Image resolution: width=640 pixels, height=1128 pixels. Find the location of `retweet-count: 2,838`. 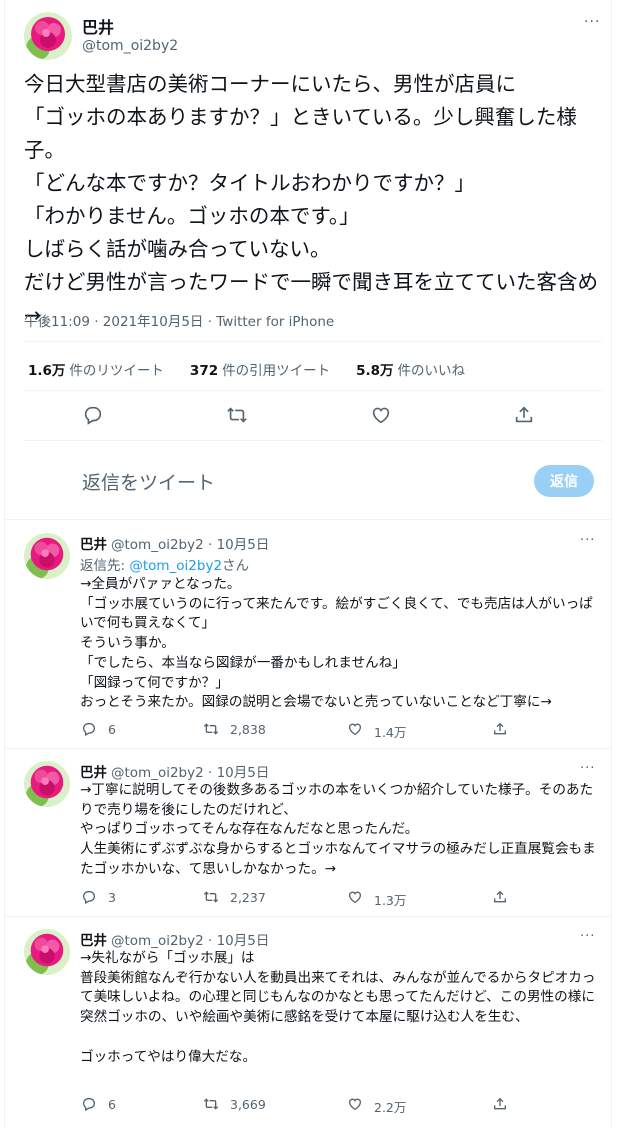

retweet-count: 2,838 is located at coordinates (248, 729).